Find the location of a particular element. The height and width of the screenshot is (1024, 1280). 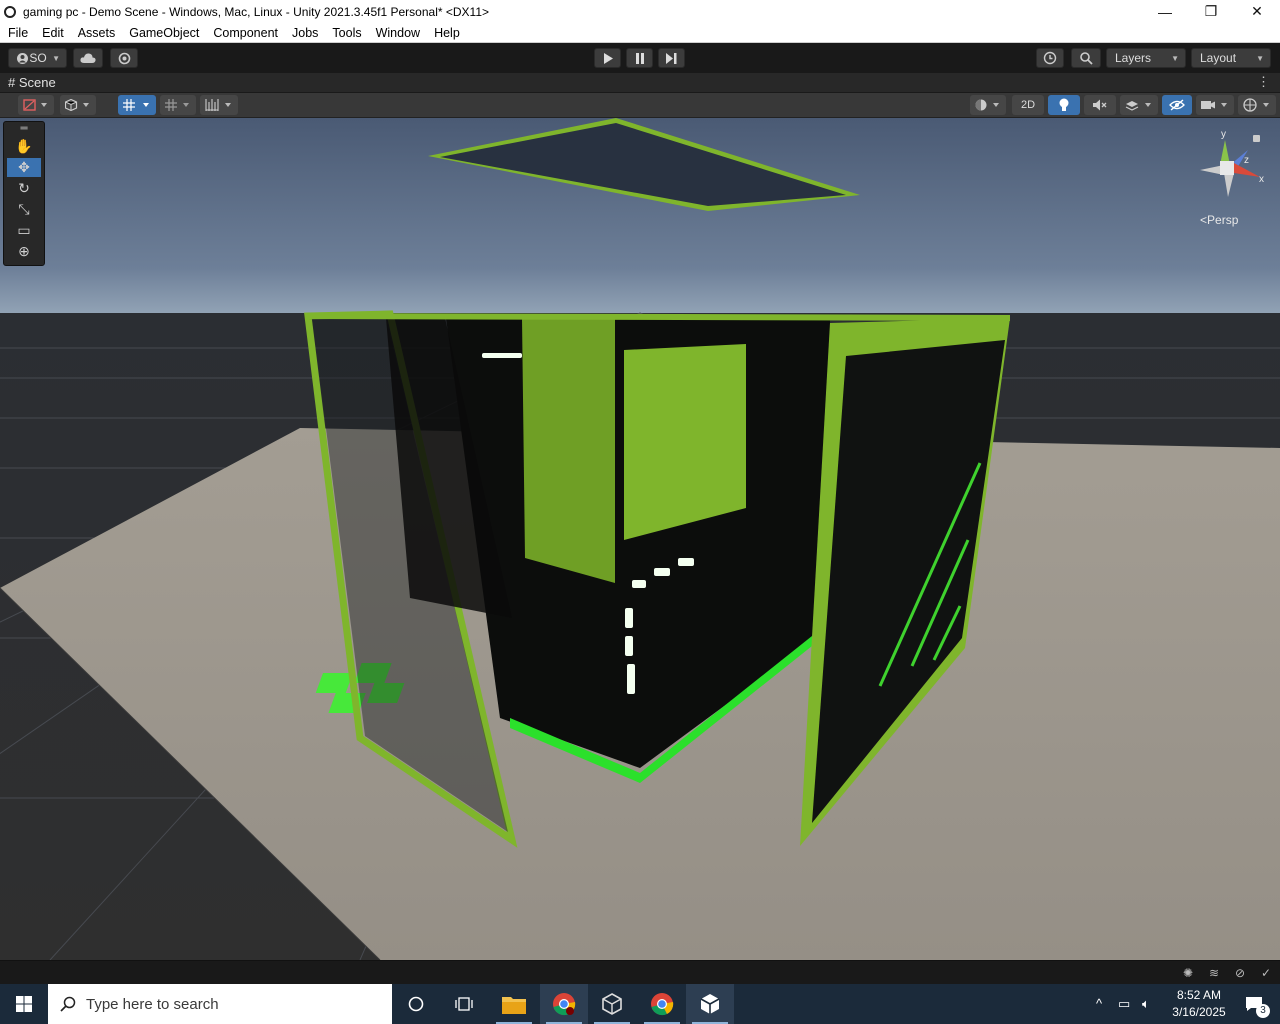

axis-z-label: z is located at coordinates (1246, 160).